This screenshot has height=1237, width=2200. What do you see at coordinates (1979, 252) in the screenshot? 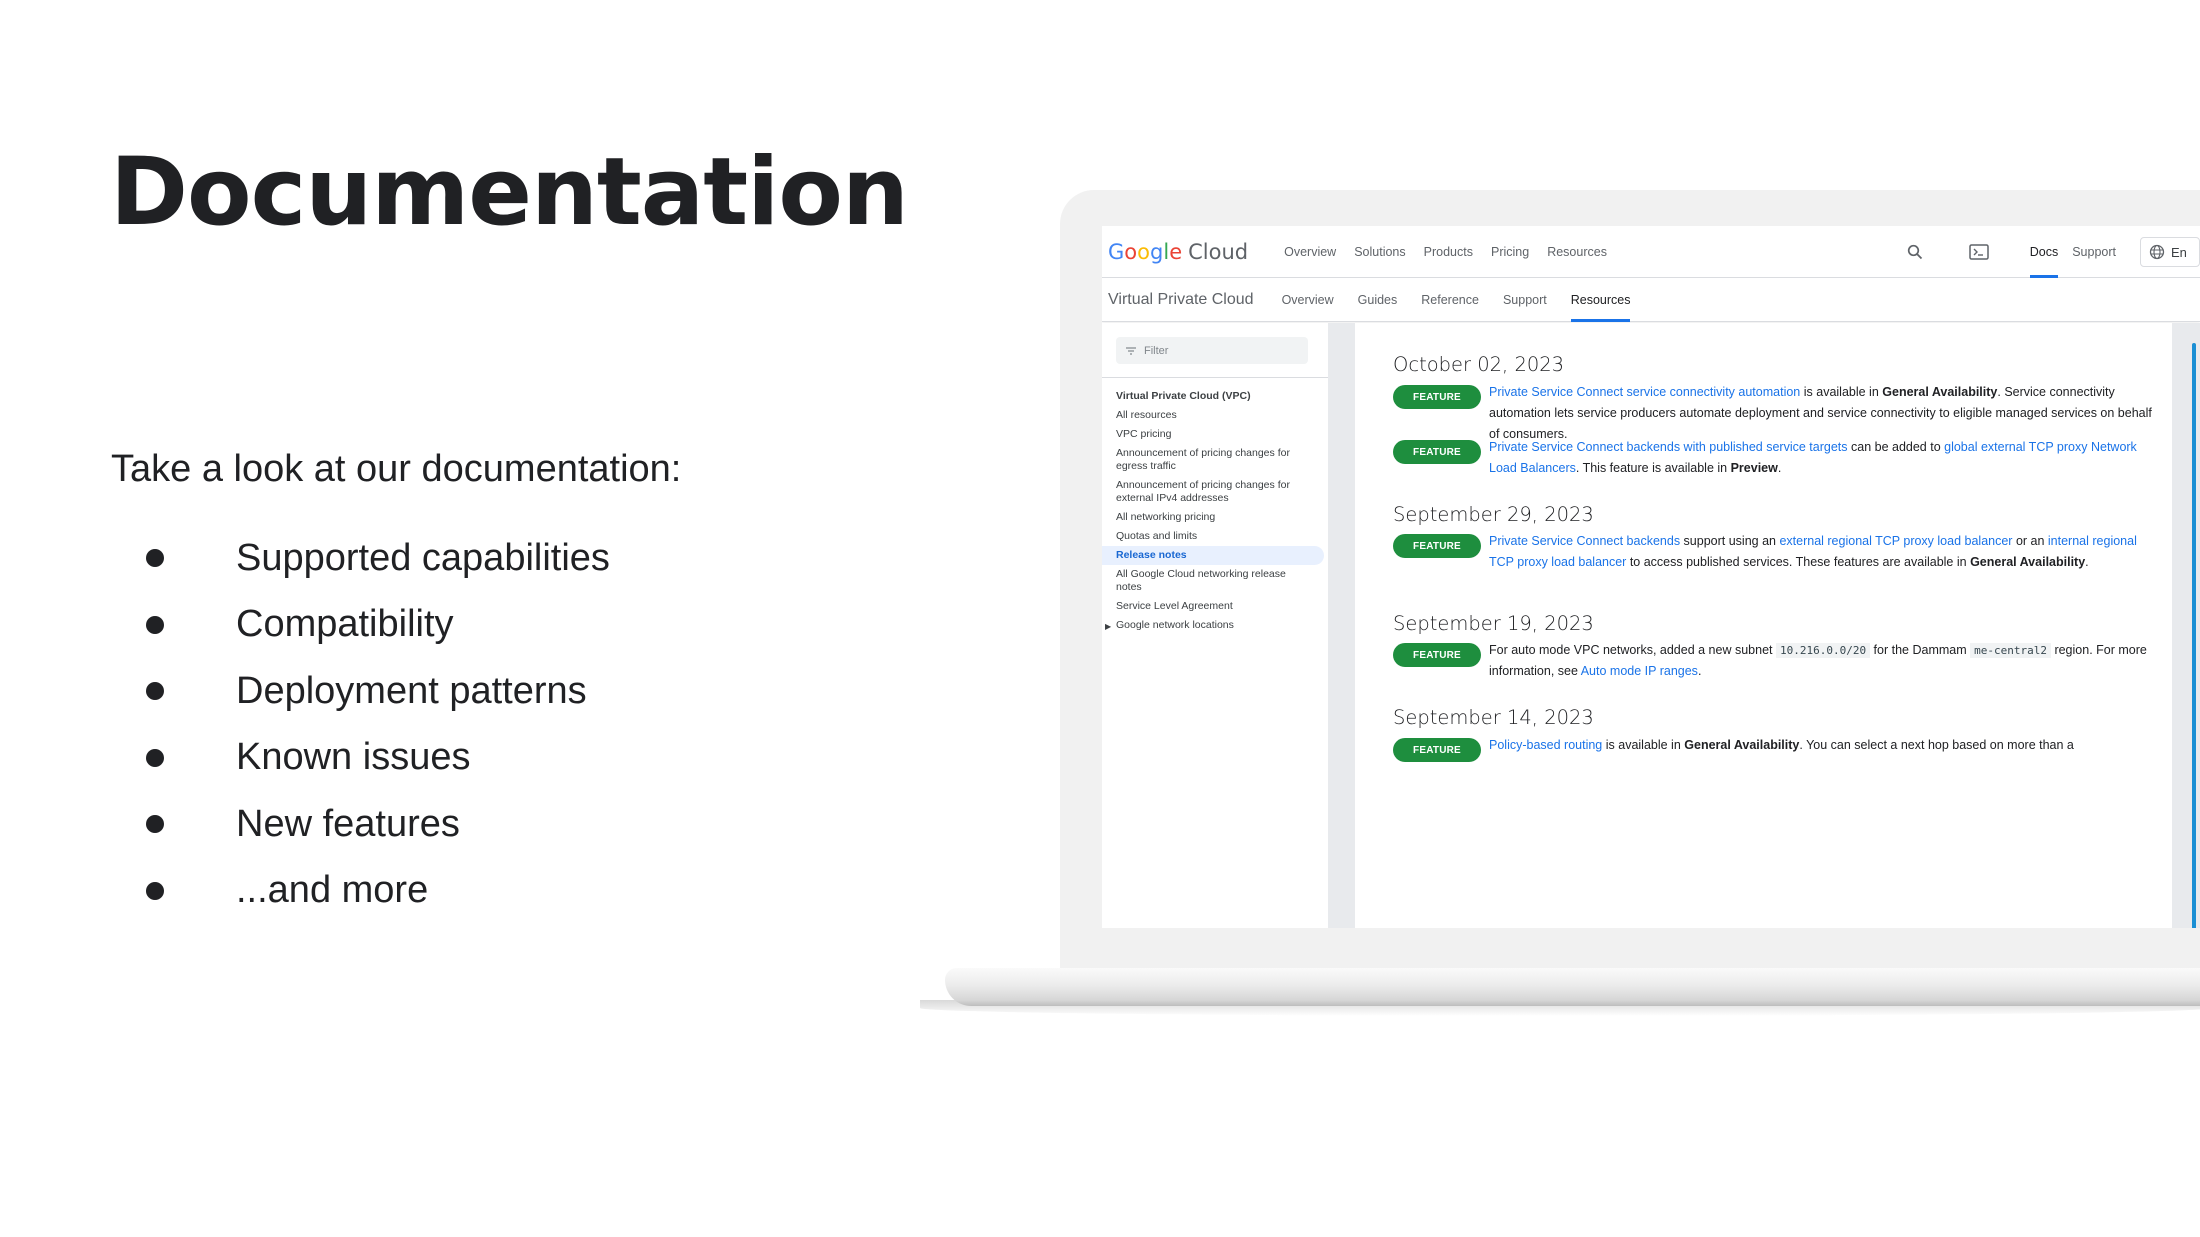
I see `terminal-icon` at bounding box center [1979, 252].